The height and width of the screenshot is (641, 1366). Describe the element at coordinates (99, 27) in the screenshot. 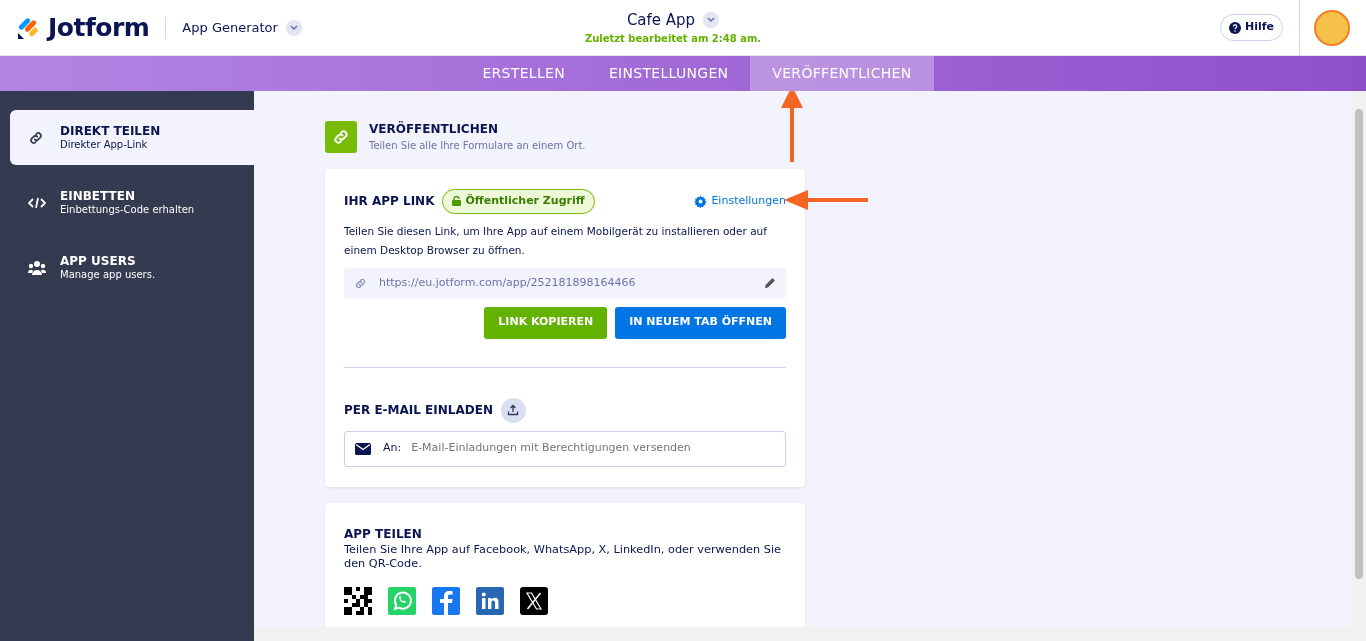

I see `logo-text: Jotform` at that location.